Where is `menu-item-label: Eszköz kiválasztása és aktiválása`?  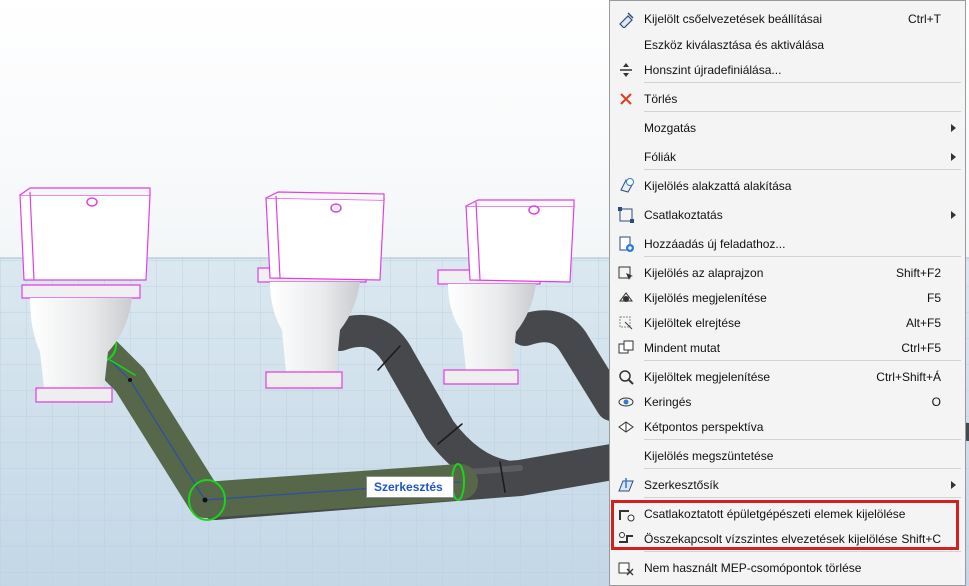 menu-item-label: Eszköz kiválasztása és aktiválása is located at coordinates (734, 45).